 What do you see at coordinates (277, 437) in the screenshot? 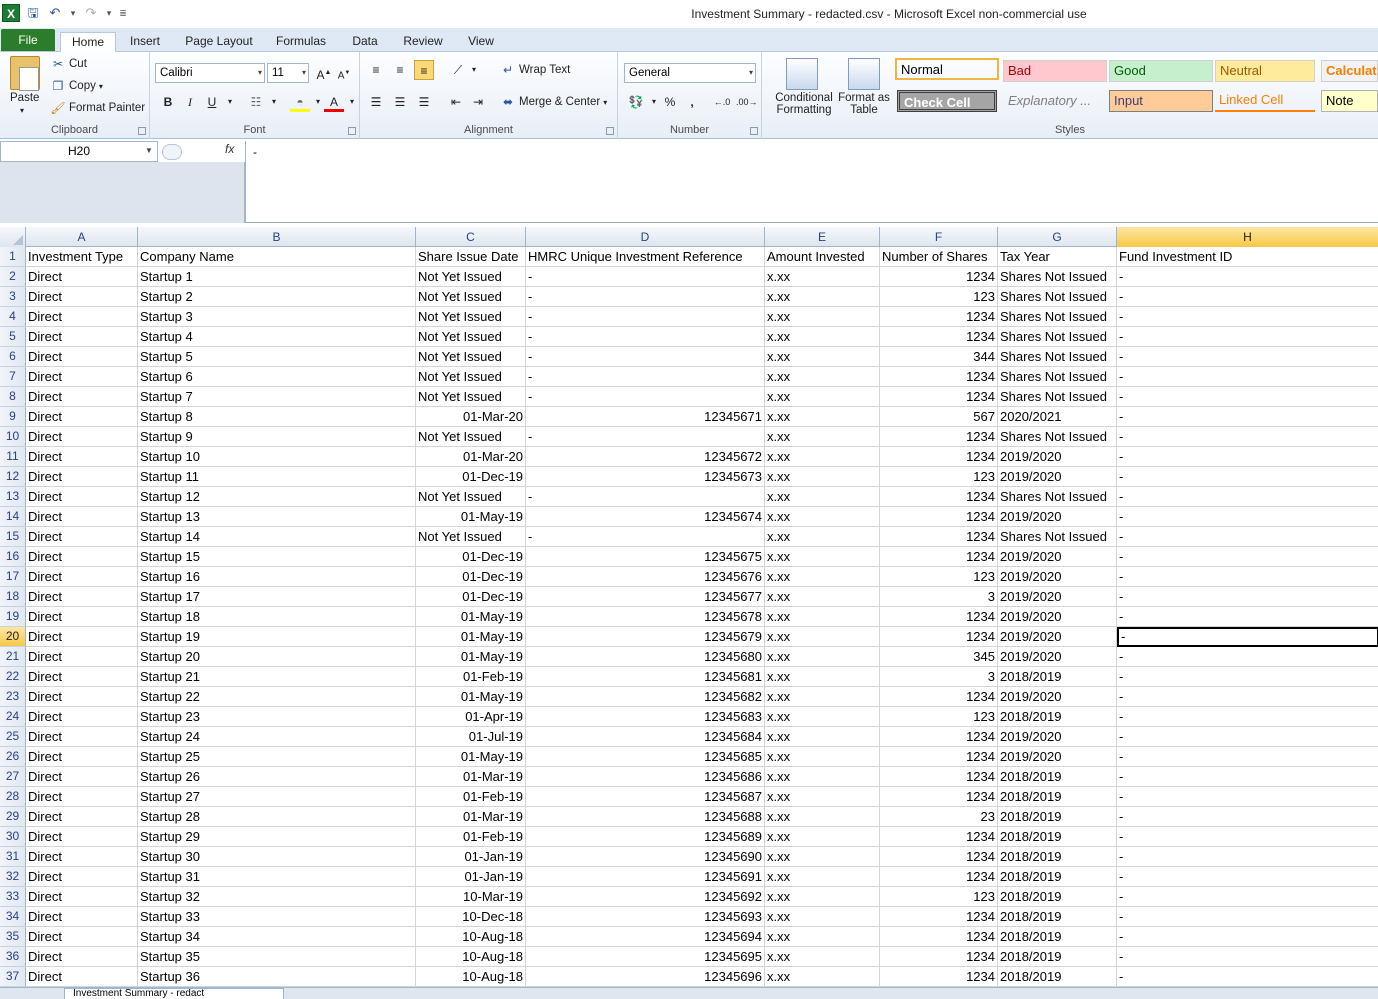
I see `table-cell: Startup 9` at bounding box center [277, 437].